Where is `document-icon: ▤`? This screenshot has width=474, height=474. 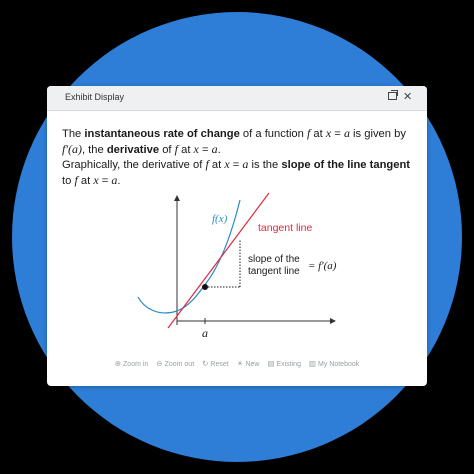 document-icon: ▤ is located at coordinates (271, 363).